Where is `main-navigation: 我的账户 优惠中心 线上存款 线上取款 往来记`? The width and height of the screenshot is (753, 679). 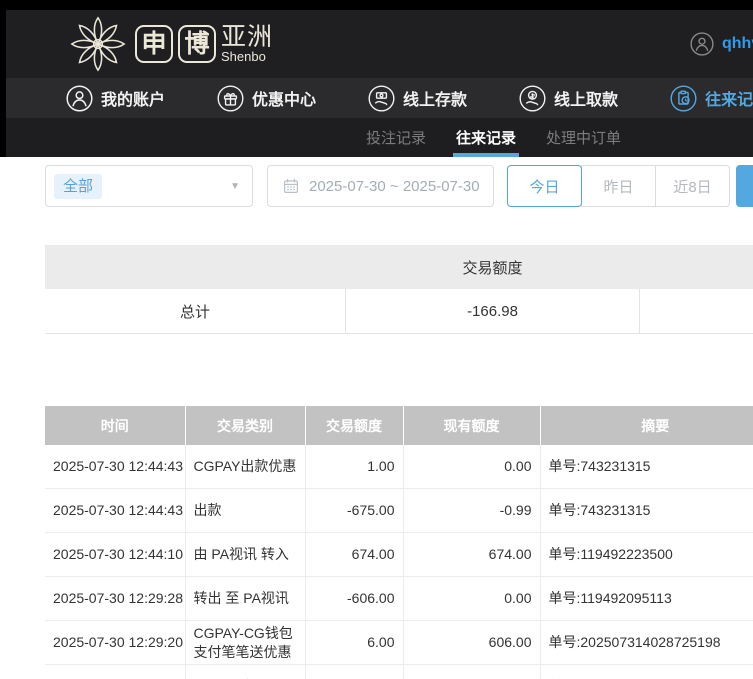 main-navigation: 我的账户 优惠中心 线上存款 线上取款 往来记 is located at coordinates (379, 98).